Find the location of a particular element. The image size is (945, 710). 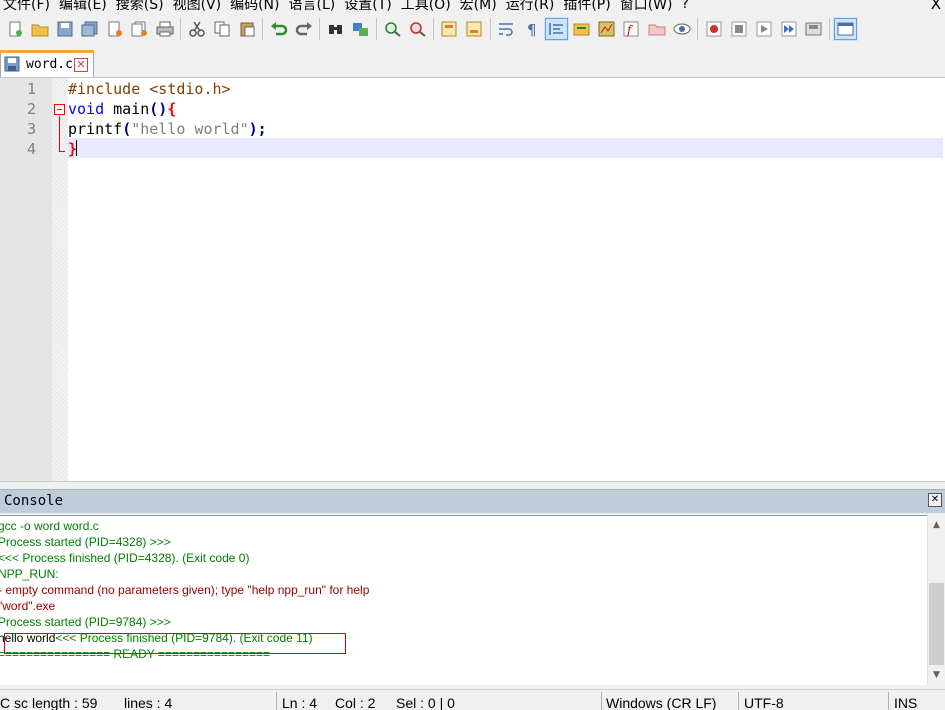

menu-run: 运行(R) is located at coordinates (532, 7).